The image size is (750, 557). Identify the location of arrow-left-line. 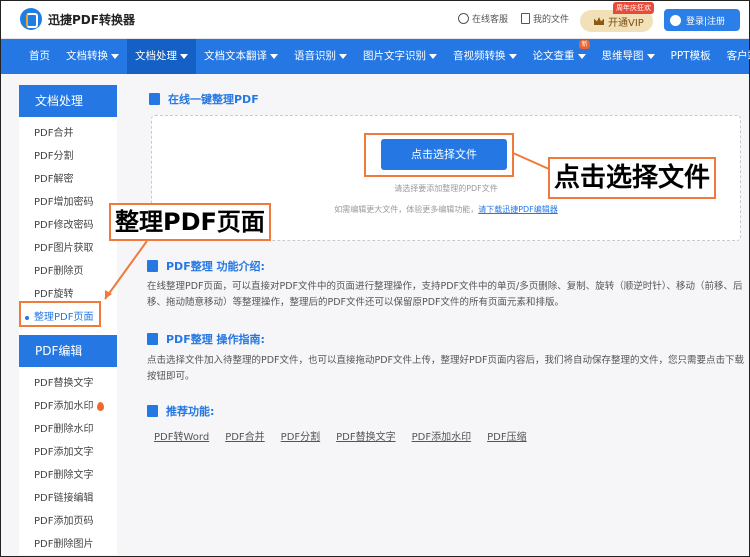
(126, 270).